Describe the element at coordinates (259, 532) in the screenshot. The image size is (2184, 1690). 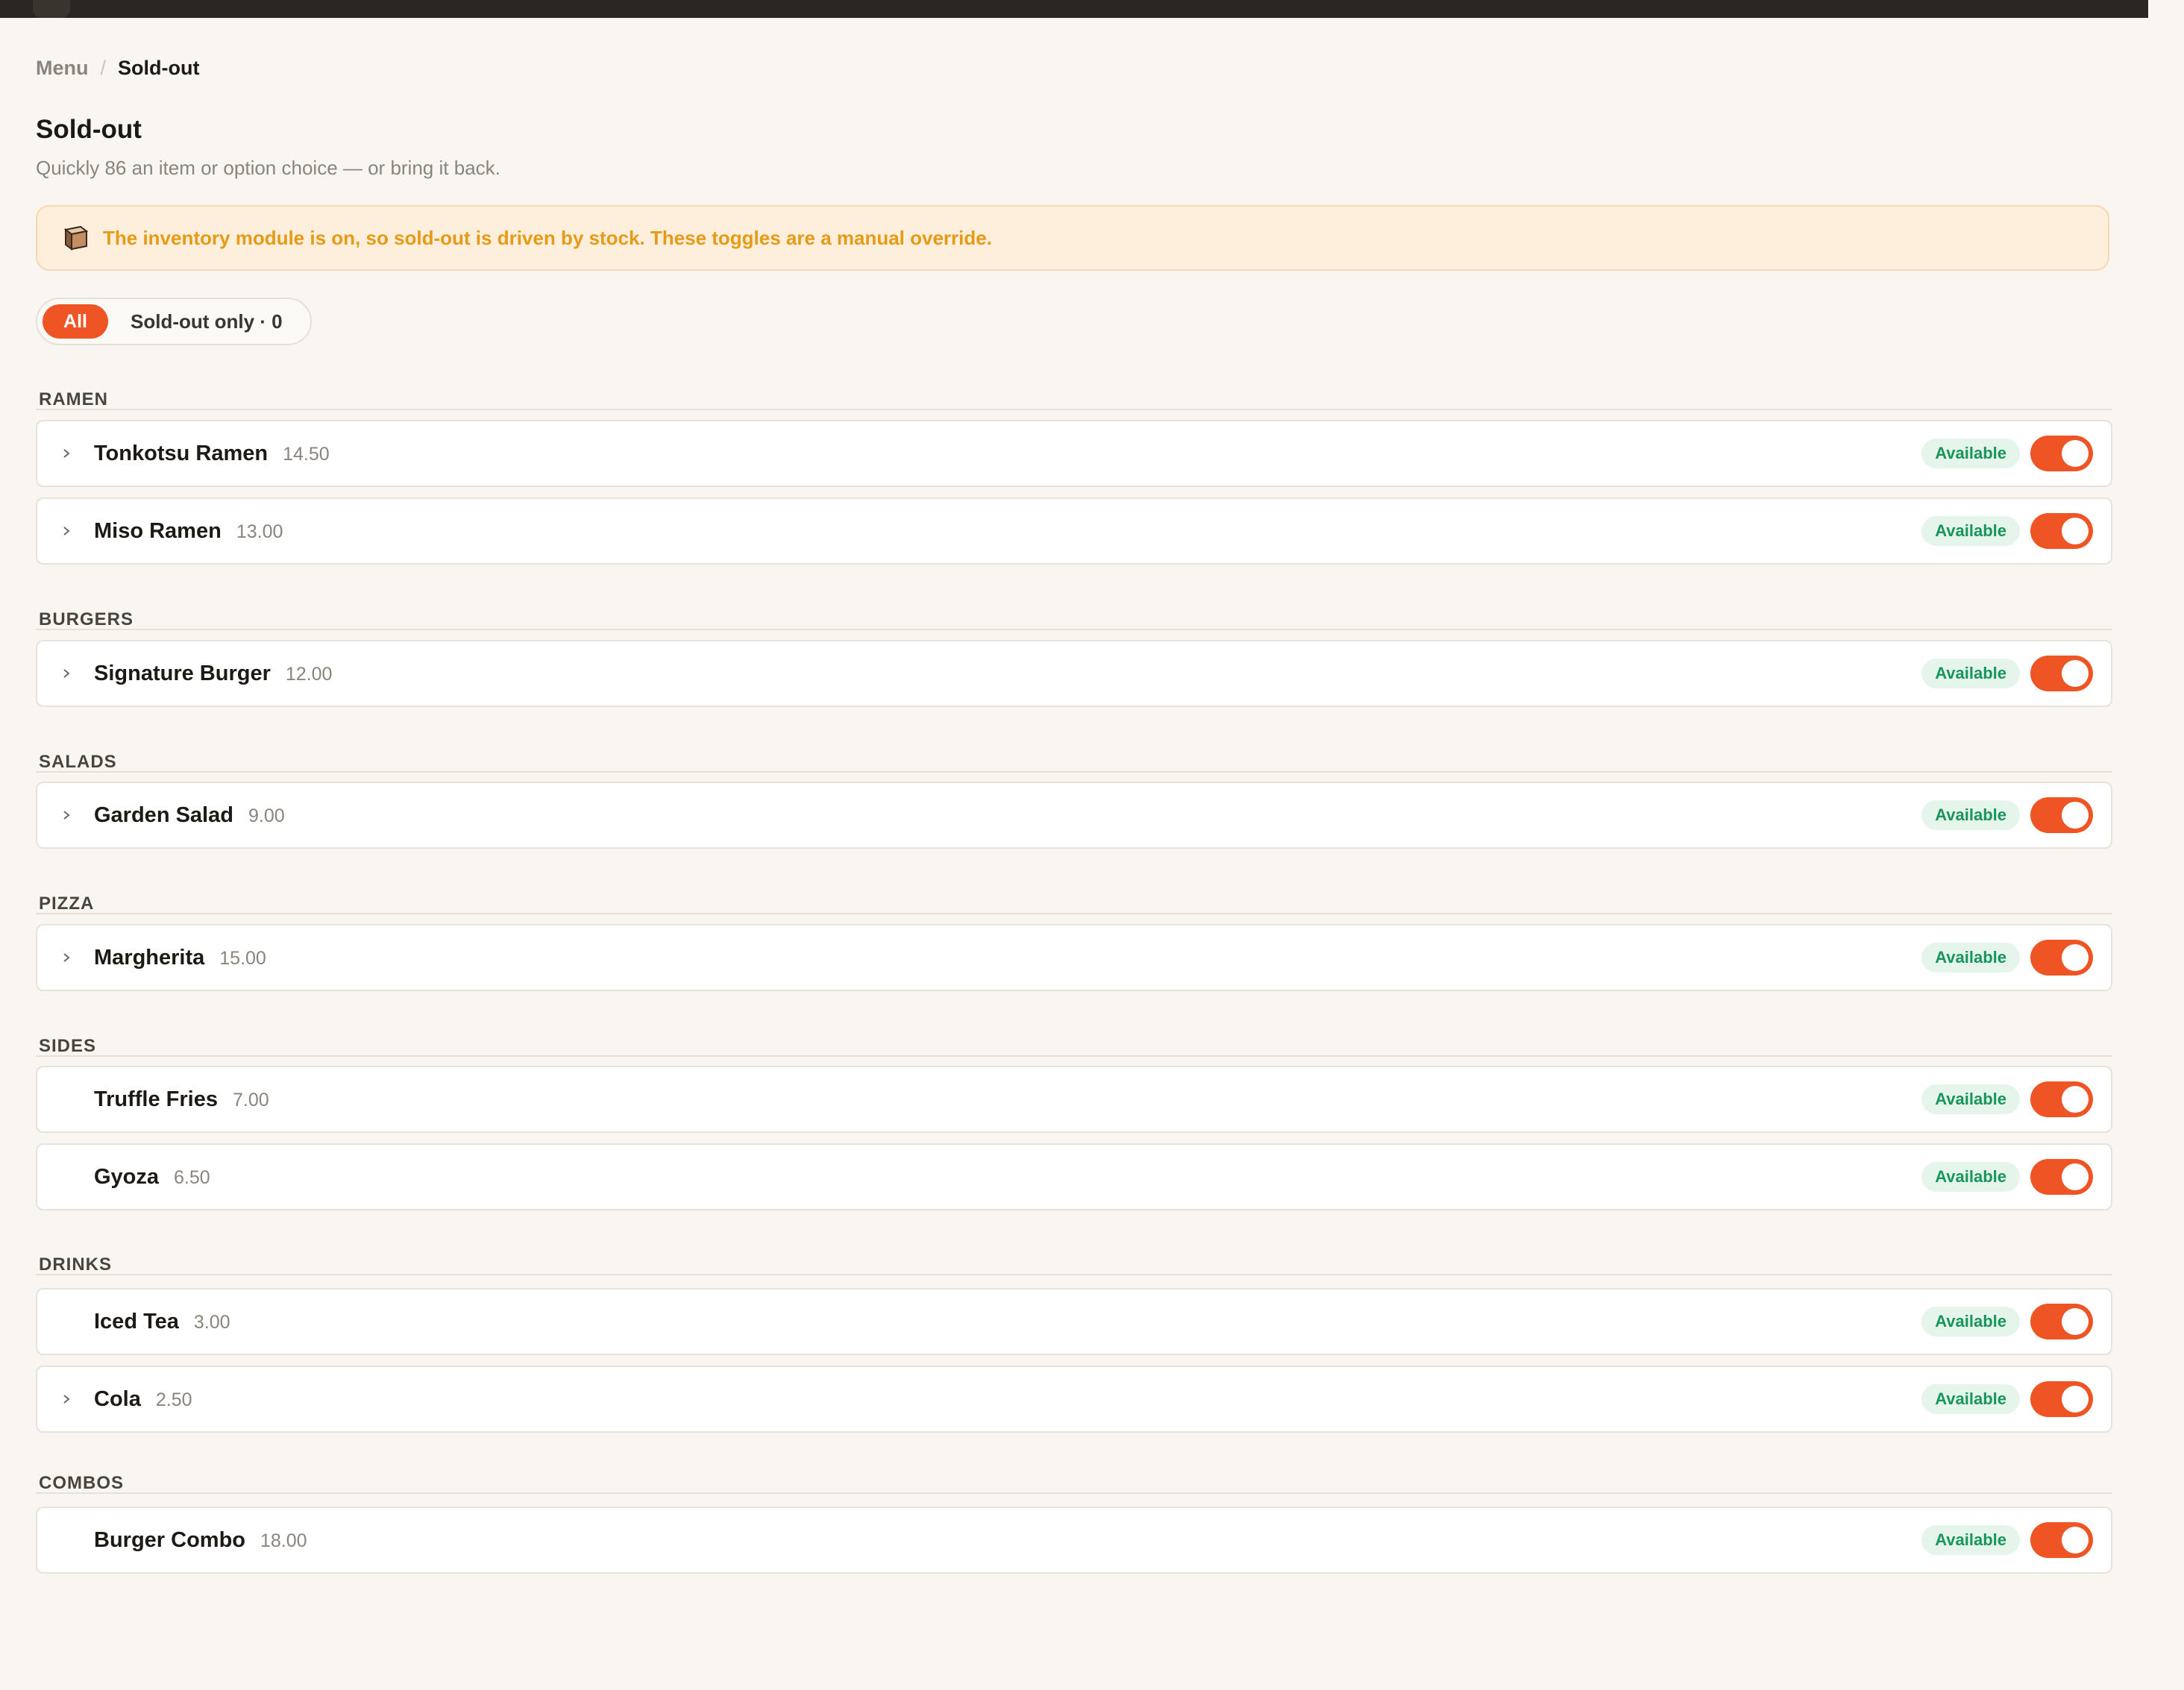
I see `item-price: 13.00` at that location.